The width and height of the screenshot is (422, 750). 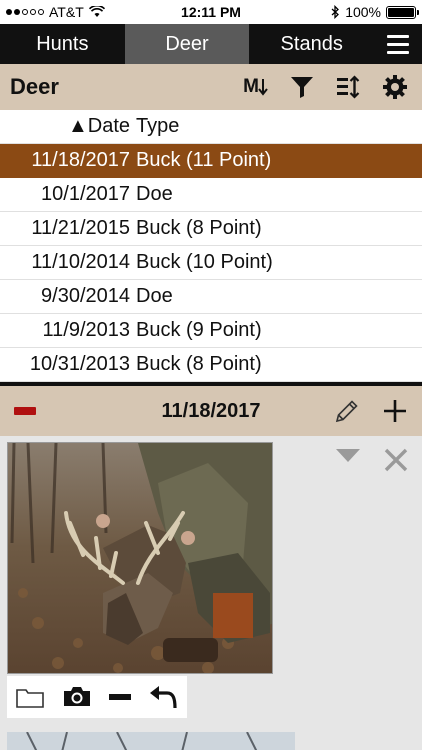 What do you see at coordinates (398, 44) in the screenshot?
I see `hamburger-menu-icon` at bounding box center [398, 44].